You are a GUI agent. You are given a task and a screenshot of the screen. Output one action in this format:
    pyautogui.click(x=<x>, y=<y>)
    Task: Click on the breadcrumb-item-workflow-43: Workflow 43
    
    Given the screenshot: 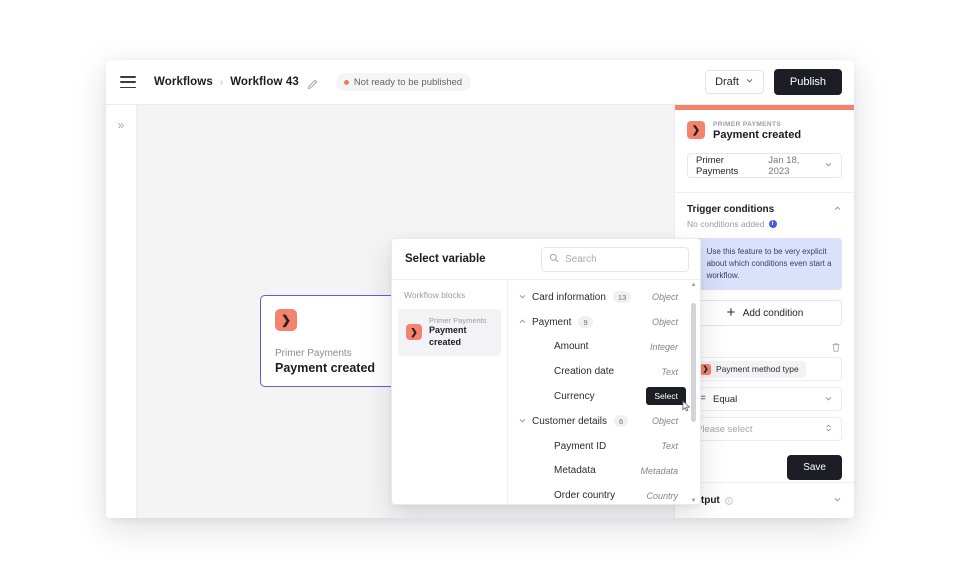 What is the action you would take?
    pyautogui.click(x=264, y=82)
    